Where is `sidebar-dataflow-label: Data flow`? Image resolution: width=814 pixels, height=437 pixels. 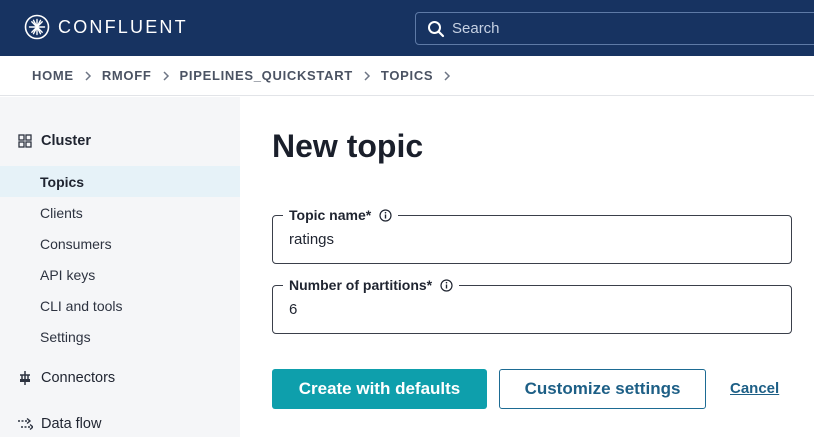 sidebar-dataflow-label: Data flow is located at coordinates (71, 424).